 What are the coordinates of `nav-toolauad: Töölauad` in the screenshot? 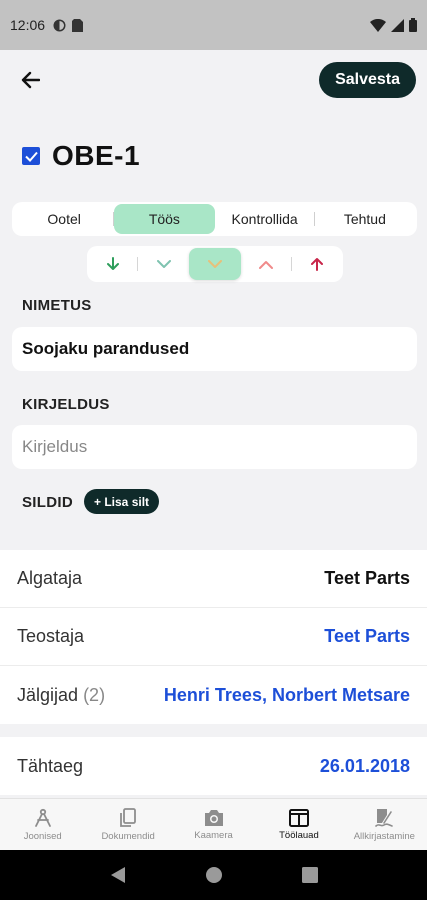 It's located at (298, 824).